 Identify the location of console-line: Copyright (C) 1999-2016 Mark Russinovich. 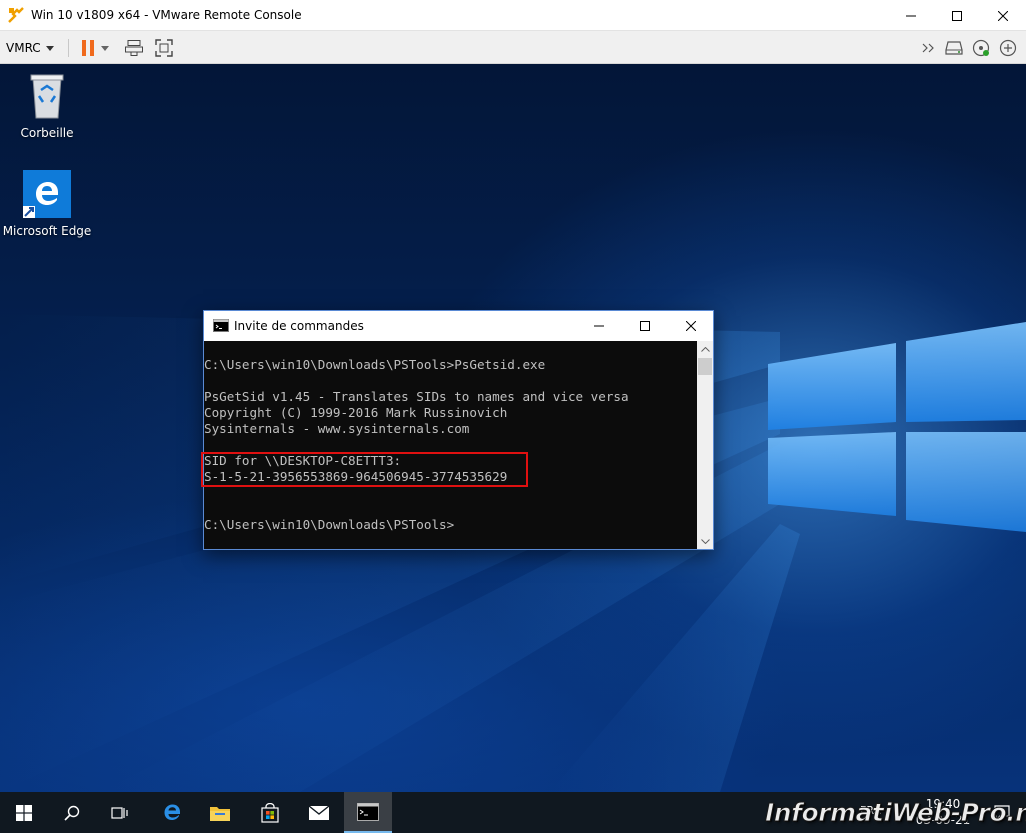
(356, 412).